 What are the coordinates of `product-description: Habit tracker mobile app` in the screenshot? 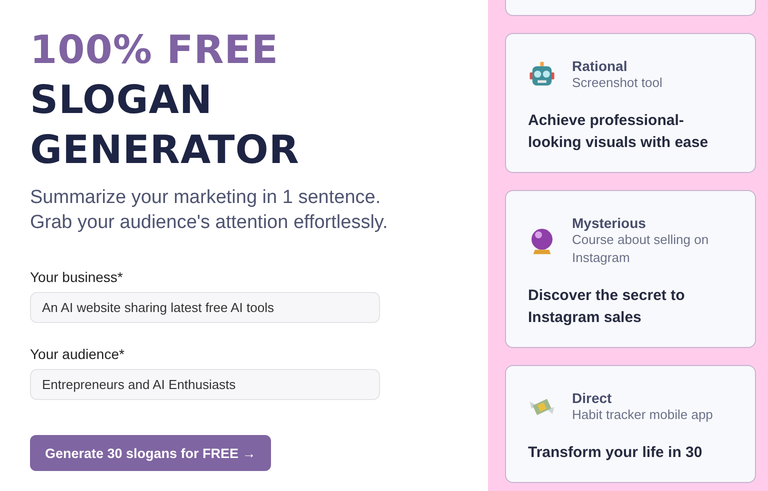 It's located at (642, 415).